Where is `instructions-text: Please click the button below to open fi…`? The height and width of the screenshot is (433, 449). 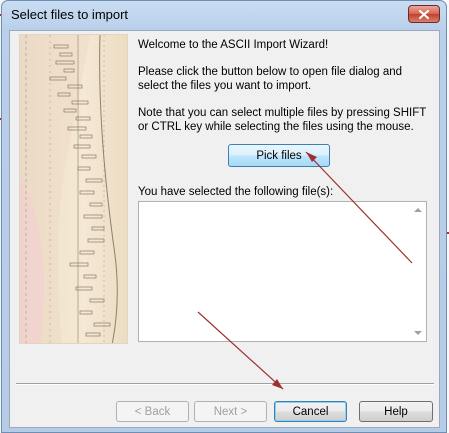
instructions-text: Please click the button below to open fi… is located at coordinates (270, 79).